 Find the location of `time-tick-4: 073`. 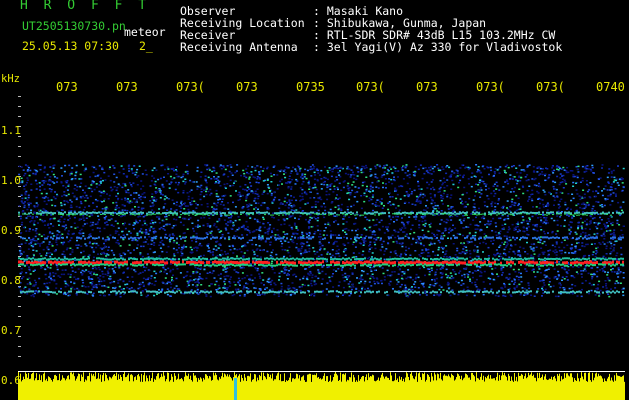

time-tick-4: 073 is located at coordinates (247, 87).